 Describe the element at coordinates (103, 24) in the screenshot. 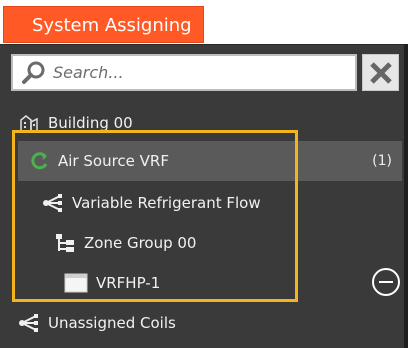

I see `window-title-tab: System Assigning` at that location.